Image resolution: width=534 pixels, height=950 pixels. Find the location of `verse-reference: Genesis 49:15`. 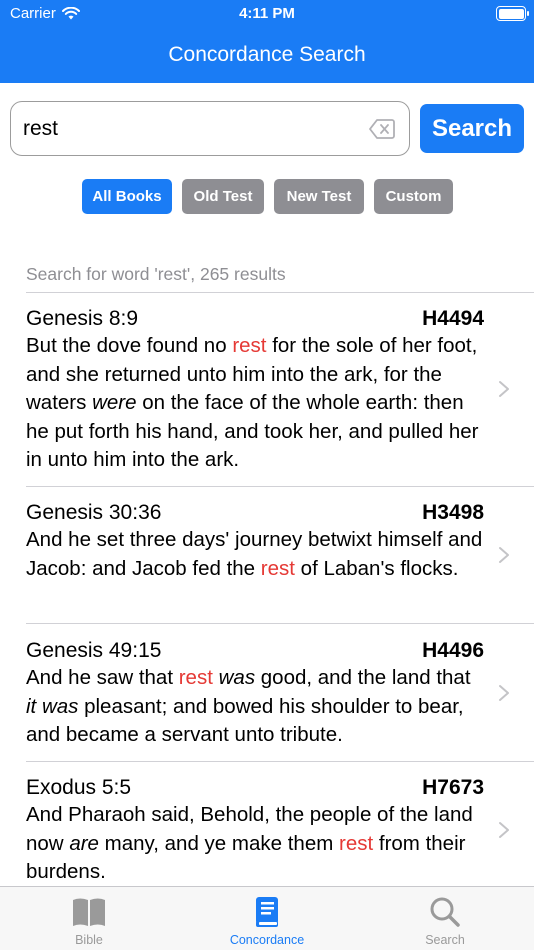

verse-reference: Genesis 49:15 is located at coordinates (94, 650).